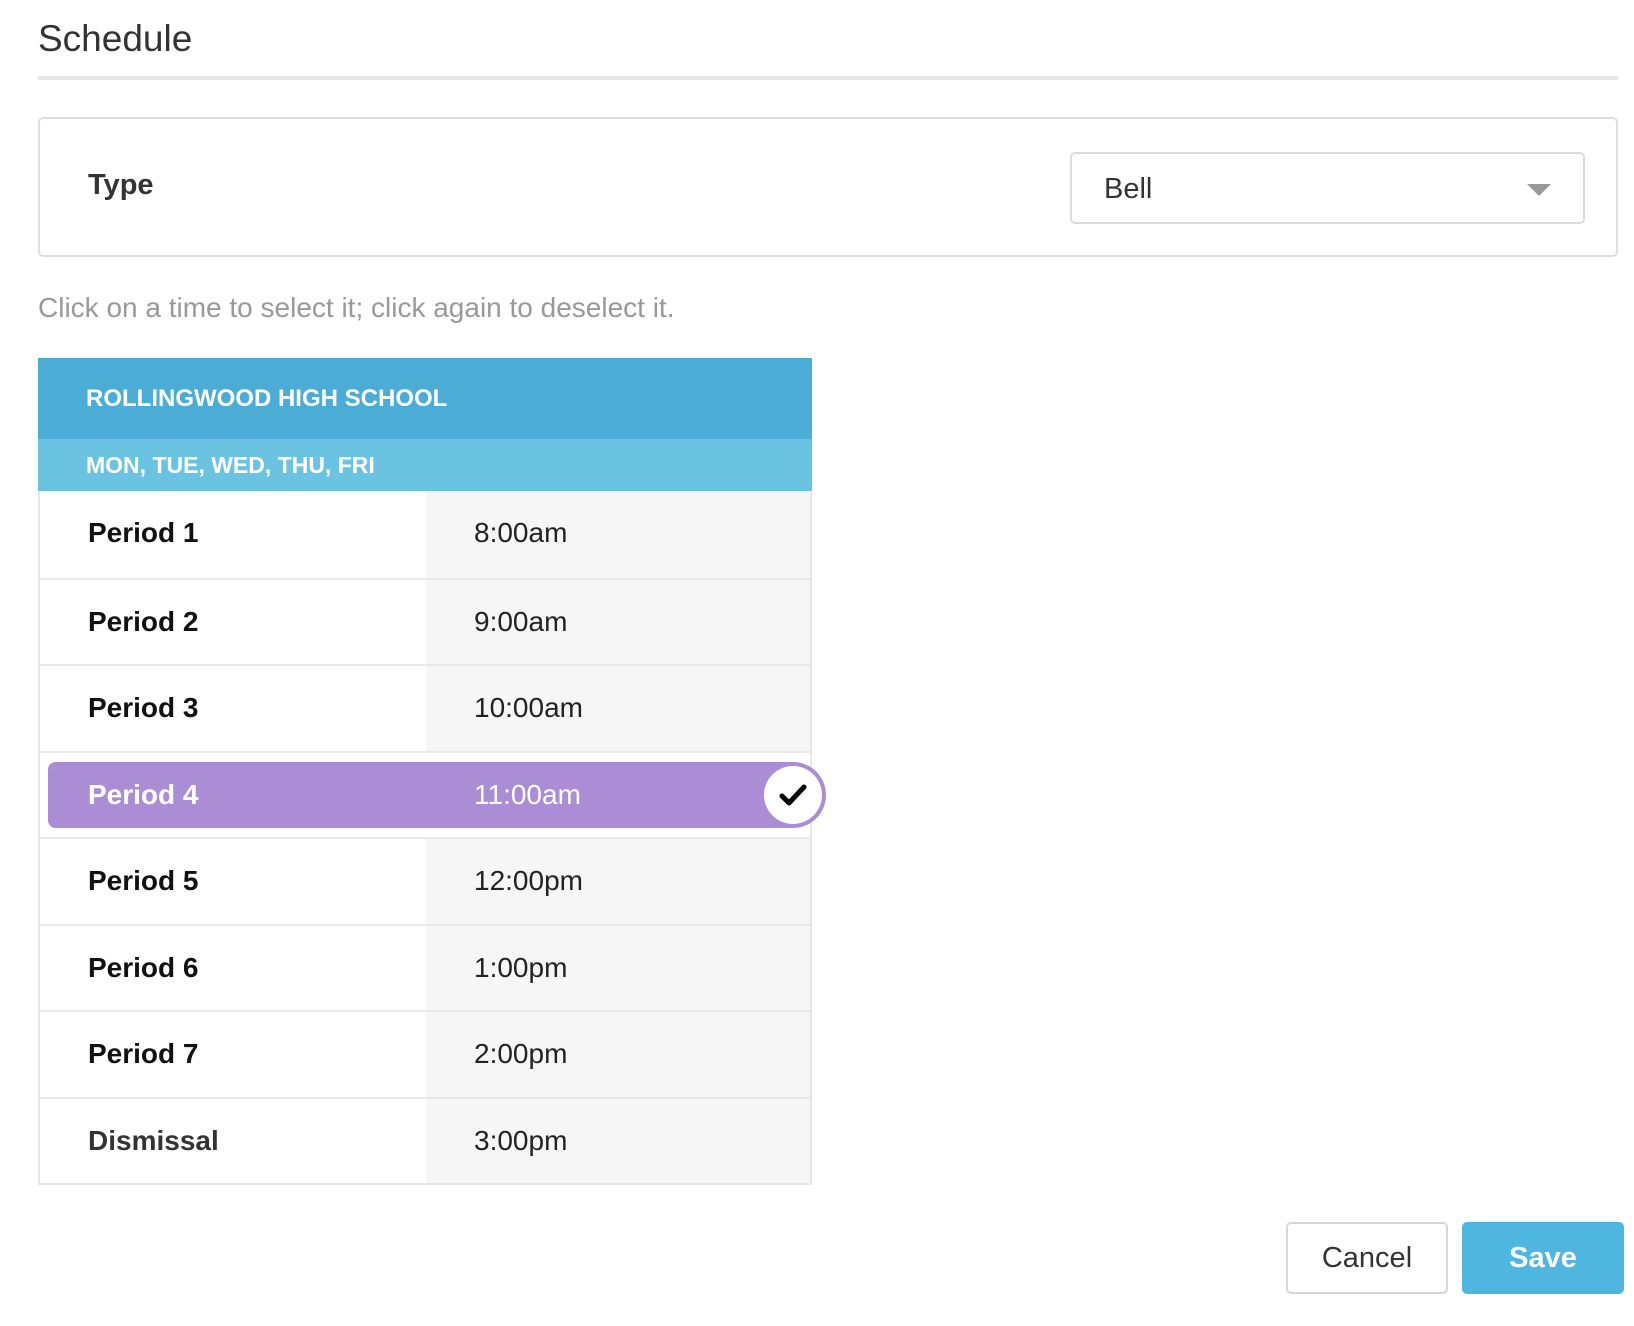 Image resolution: width=1634 pixels, height=1326 pixels. I want to click on period-name: Dismissal, so click(153, 1140).